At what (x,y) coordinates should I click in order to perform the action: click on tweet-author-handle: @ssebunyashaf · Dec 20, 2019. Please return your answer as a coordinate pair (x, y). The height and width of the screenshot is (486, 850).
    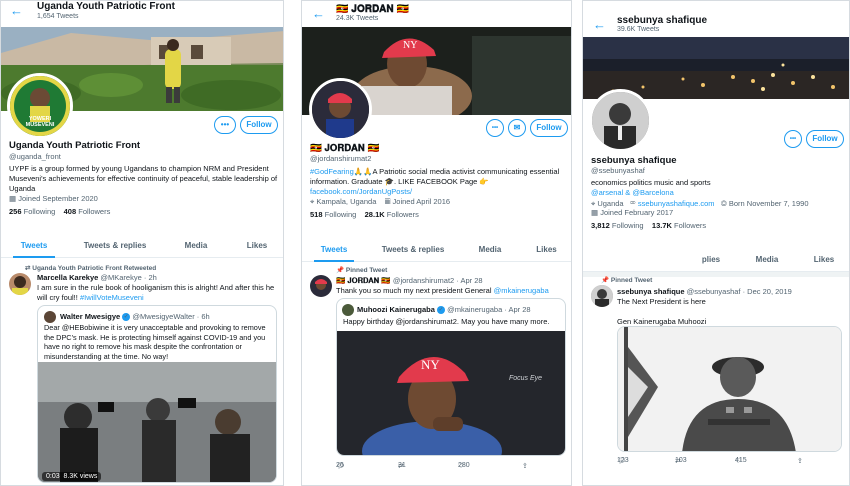
    Looking at the image, I should click on (739, 291).